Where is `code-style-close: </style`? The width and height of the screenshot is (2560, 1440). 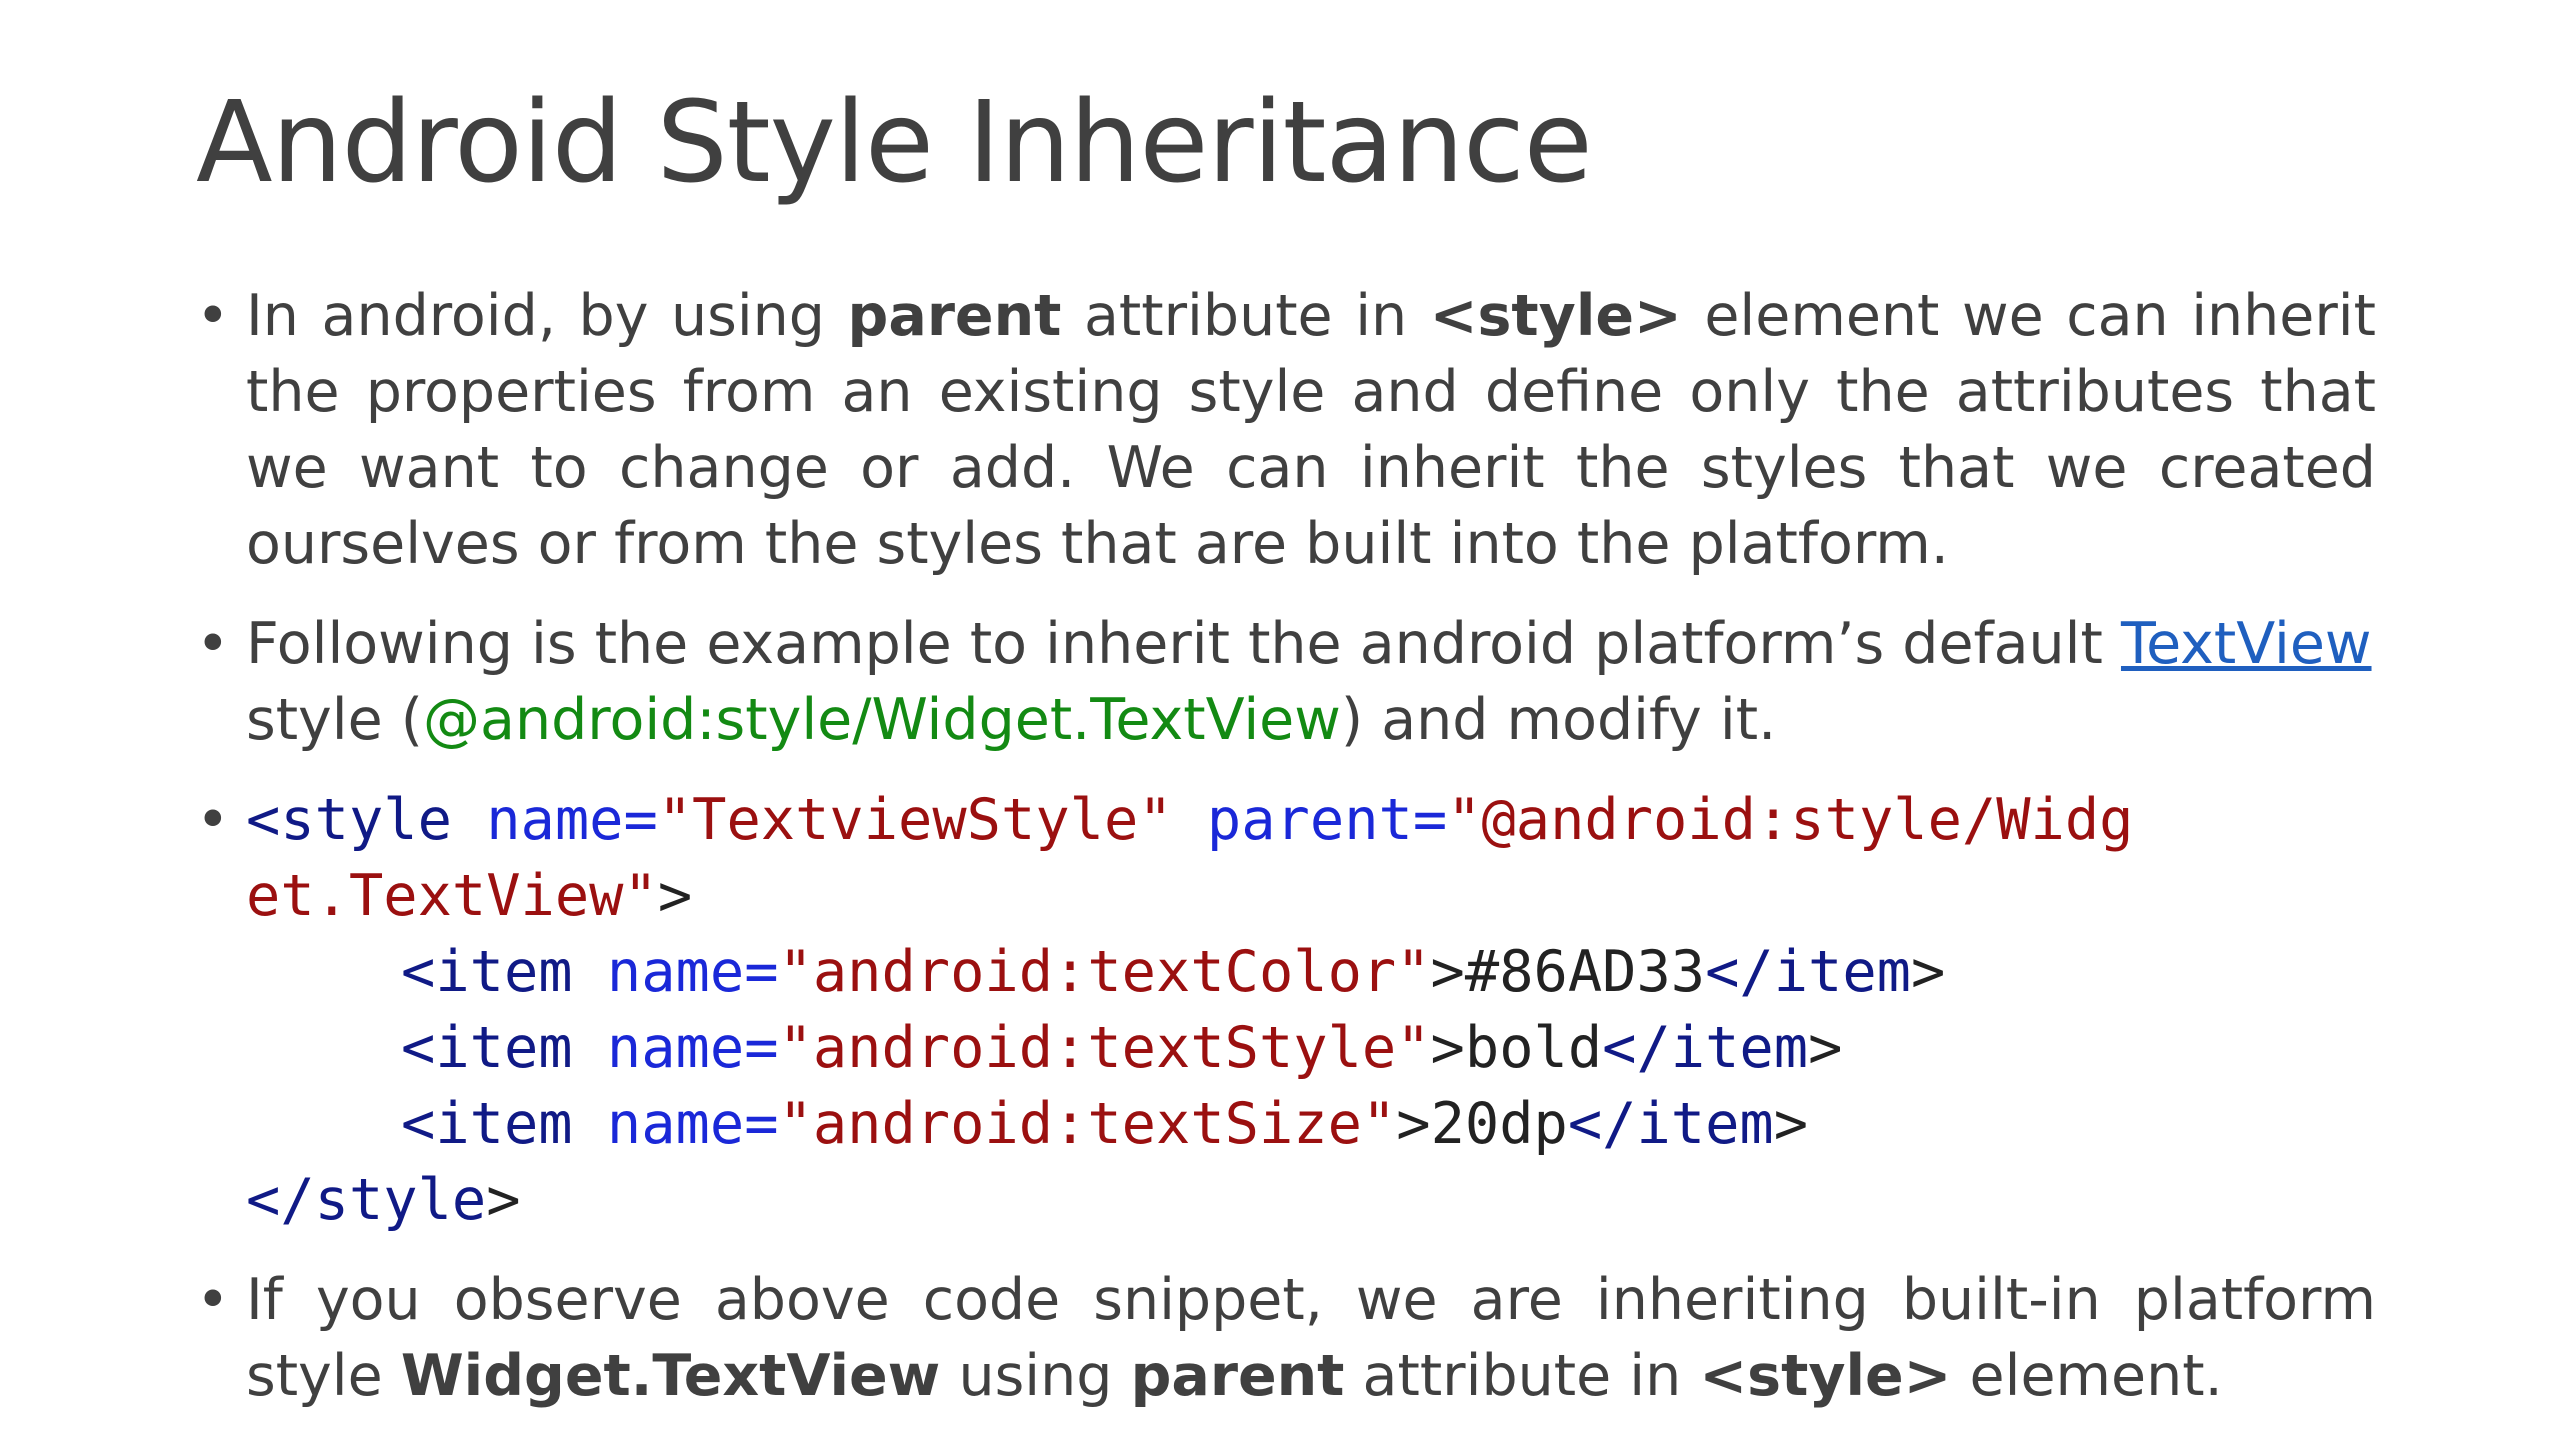
code-style-close: </style is located at coordinates (366, 1200).